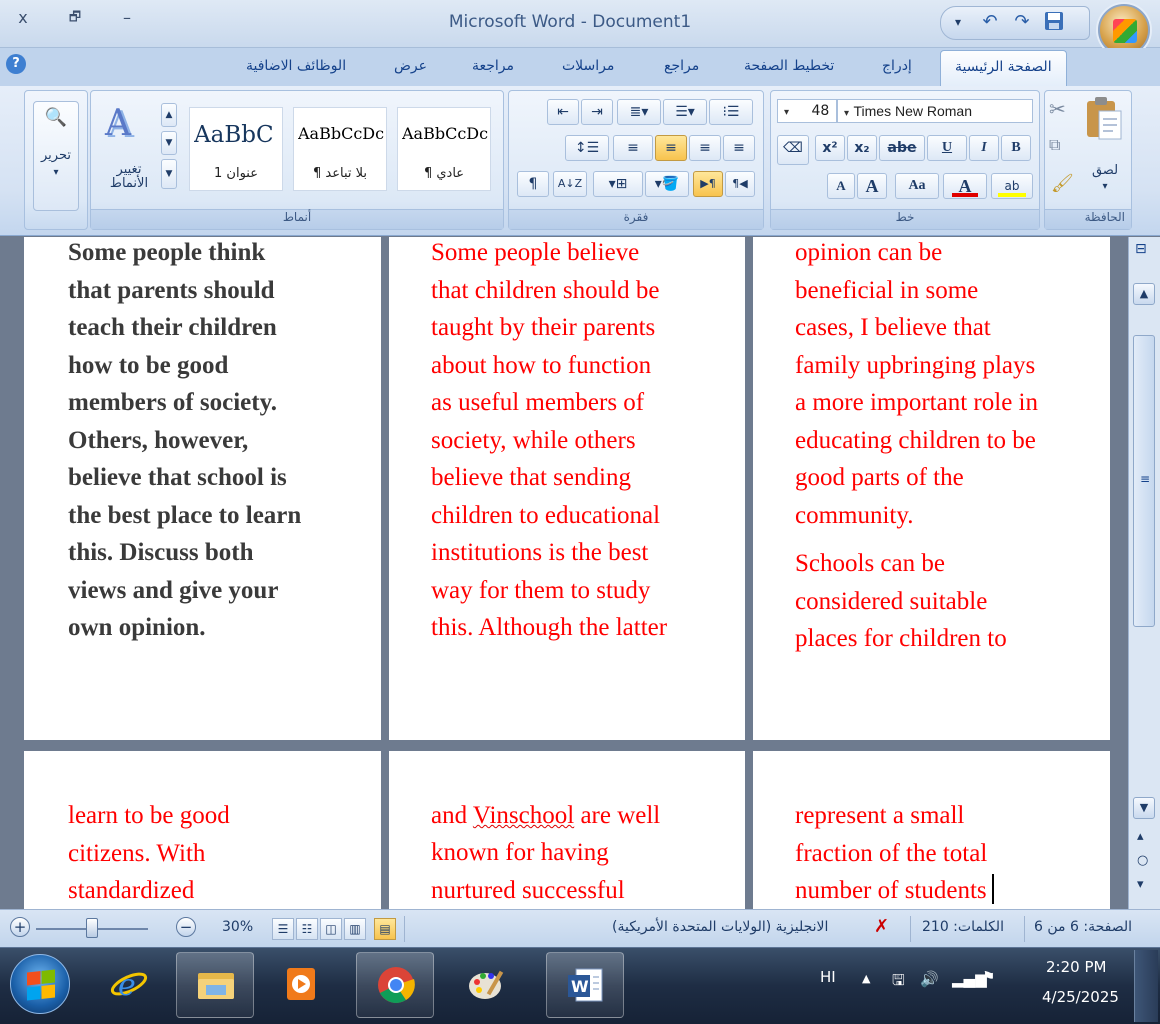  I want to click on volume-icon: 🔊, so click(929, 979).